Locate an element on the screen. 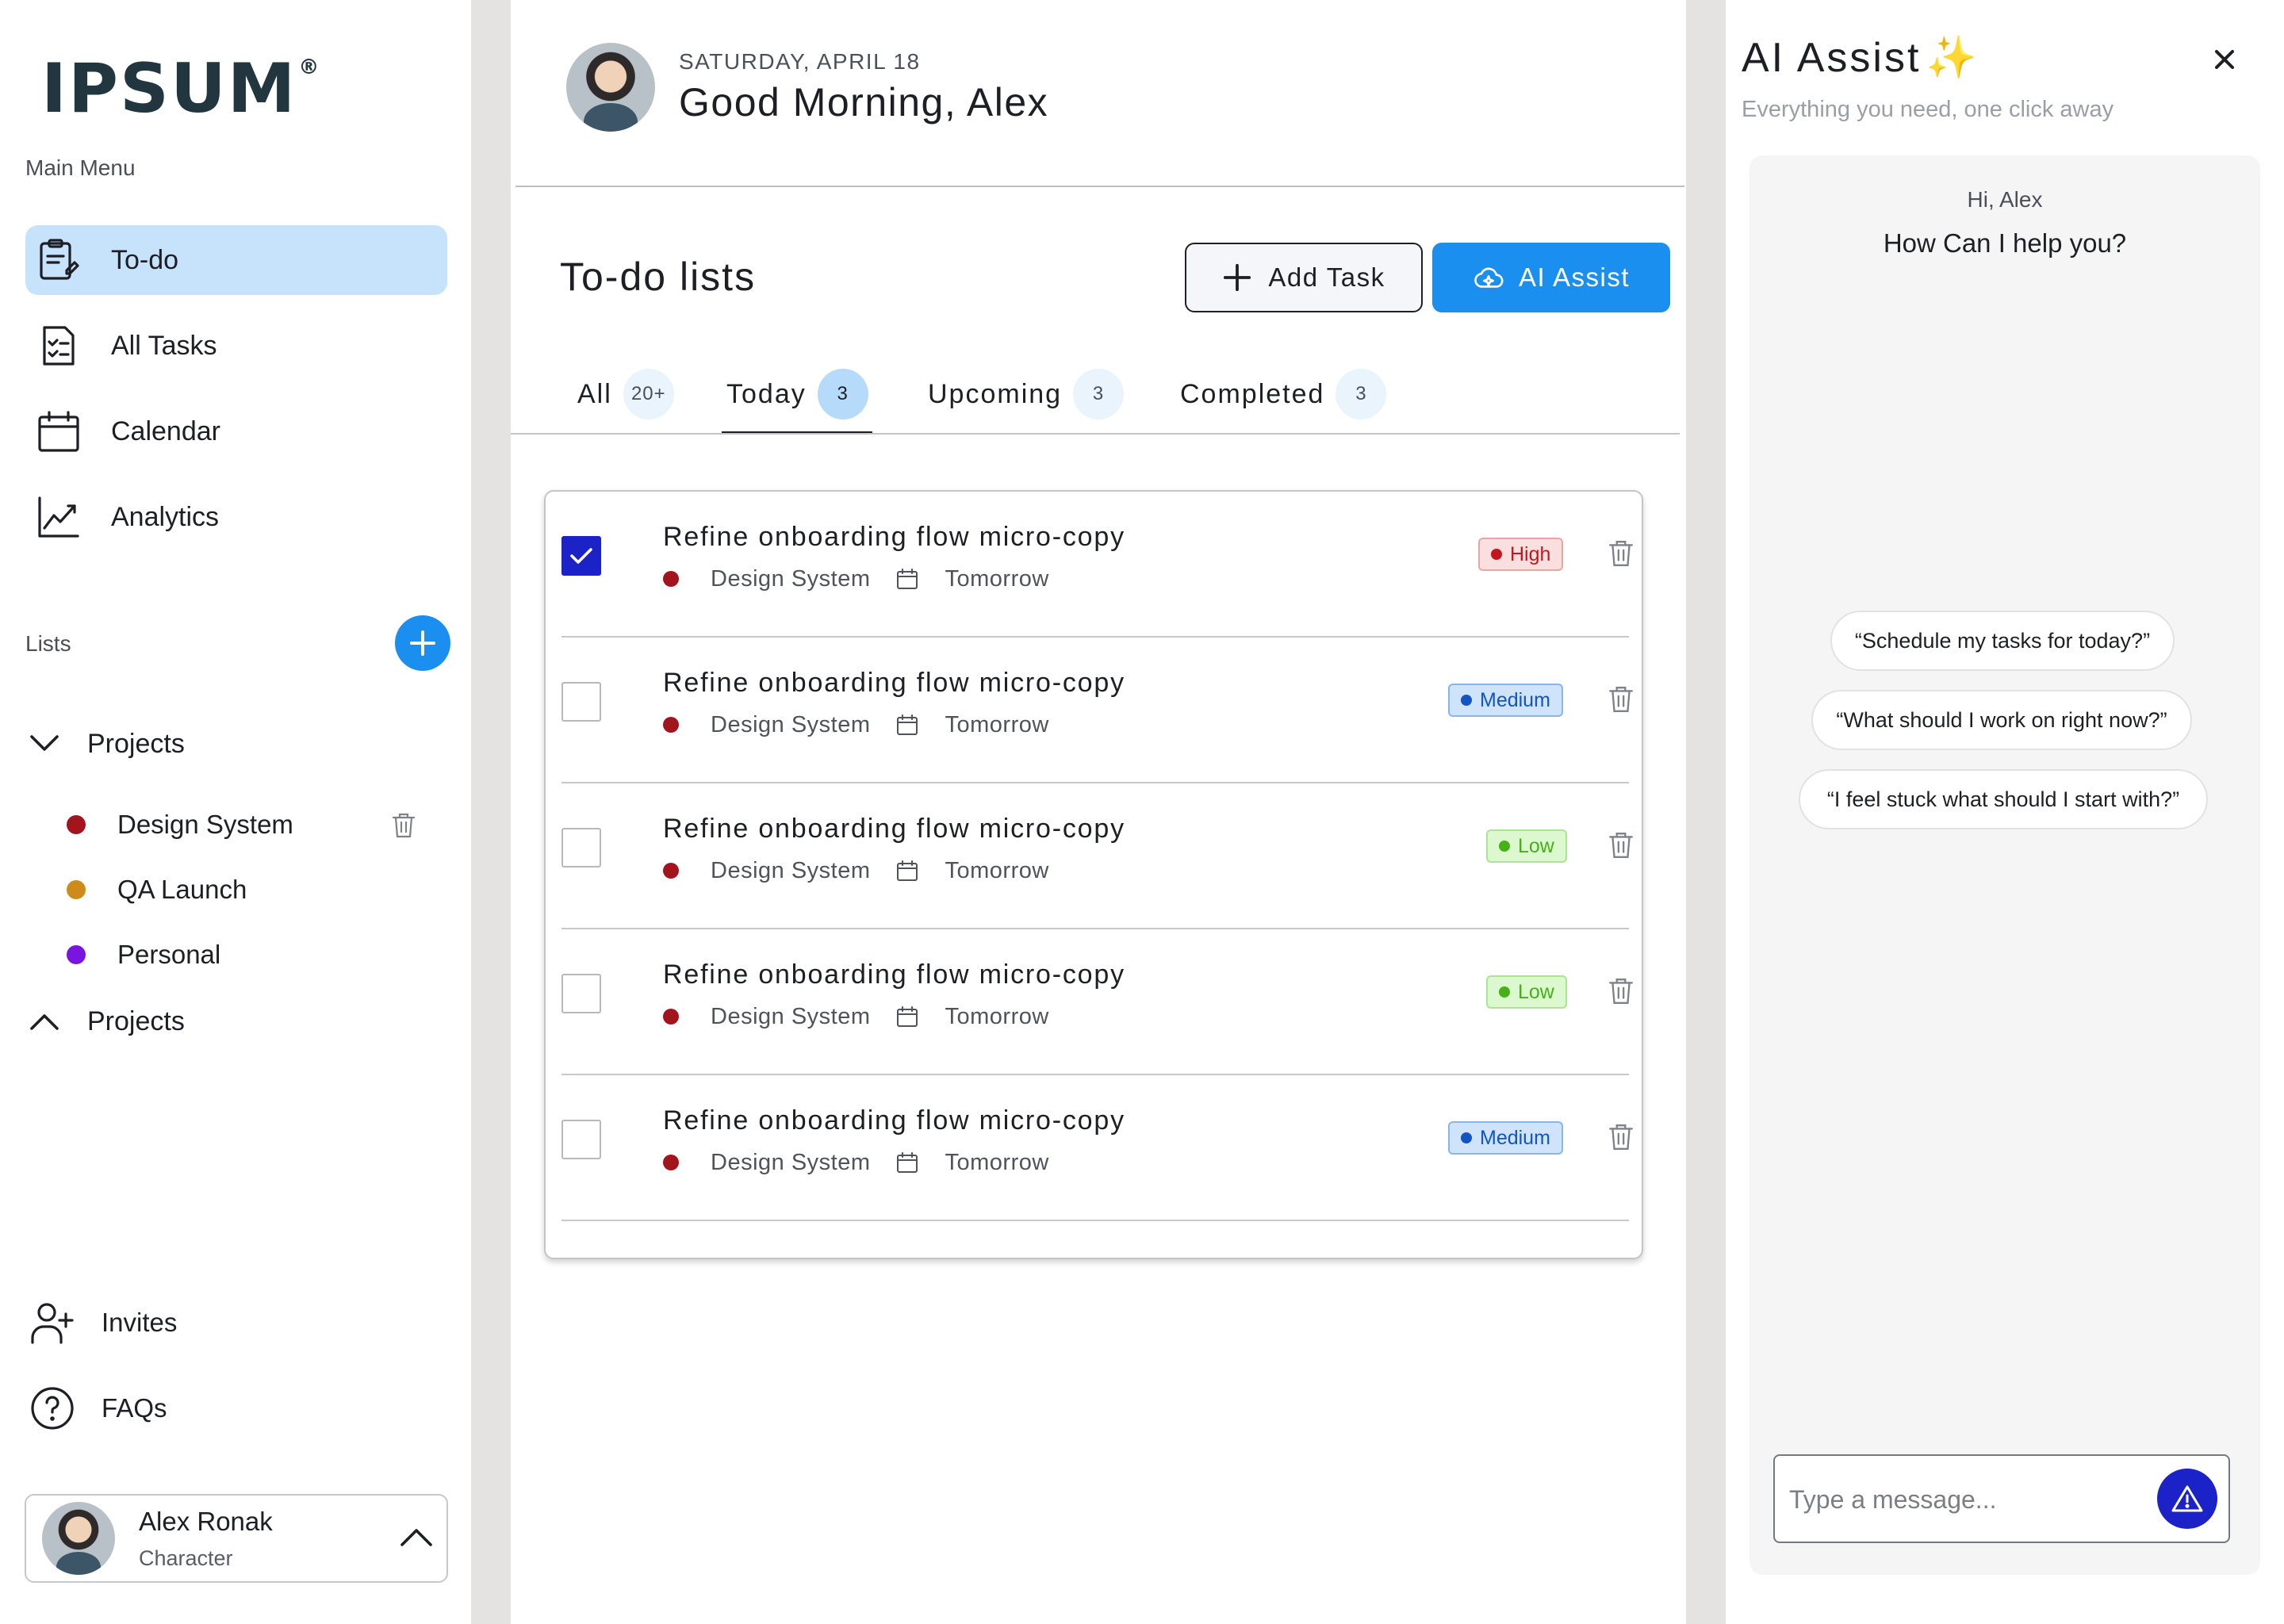  lists-caption: Lists is located at coordinates (48, 643).